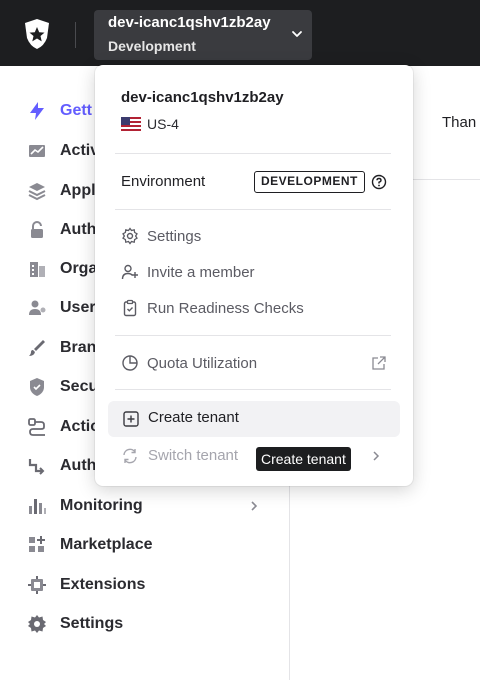  Describe the element at coordinates (255, 236) in the screenshot. I see `menu-item-settings: Settings` at that location.